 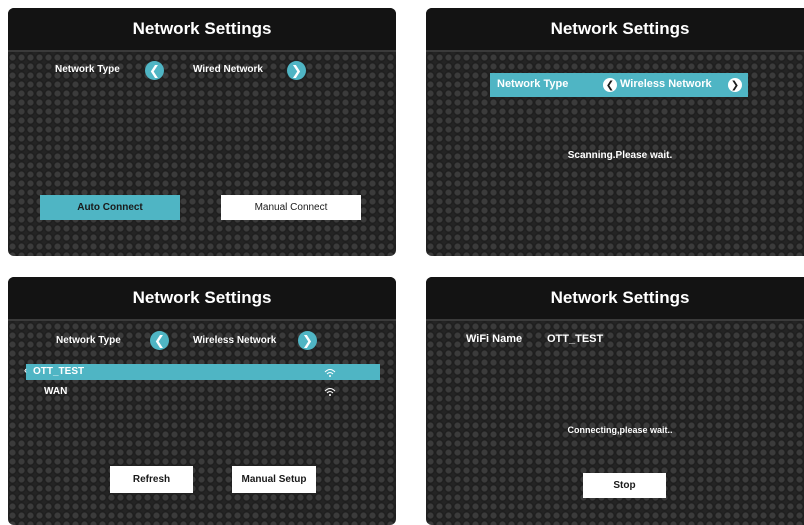 What do you see at coordinates (274, 479) in the screenshot?
I see `manual-setup-button: Manual Setup` at bounding box center [274, 479].